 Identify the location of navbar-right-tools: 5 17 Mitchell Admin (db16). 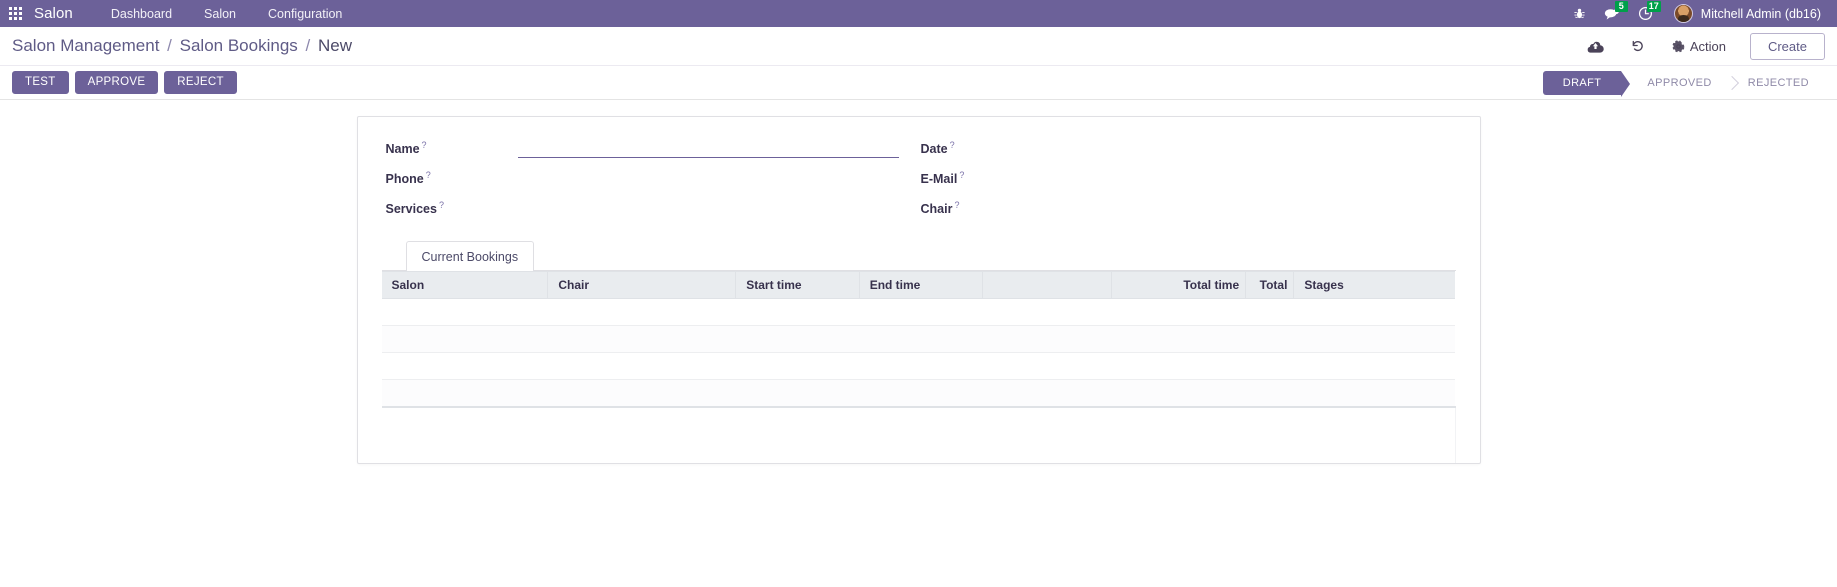
(1694, 13).